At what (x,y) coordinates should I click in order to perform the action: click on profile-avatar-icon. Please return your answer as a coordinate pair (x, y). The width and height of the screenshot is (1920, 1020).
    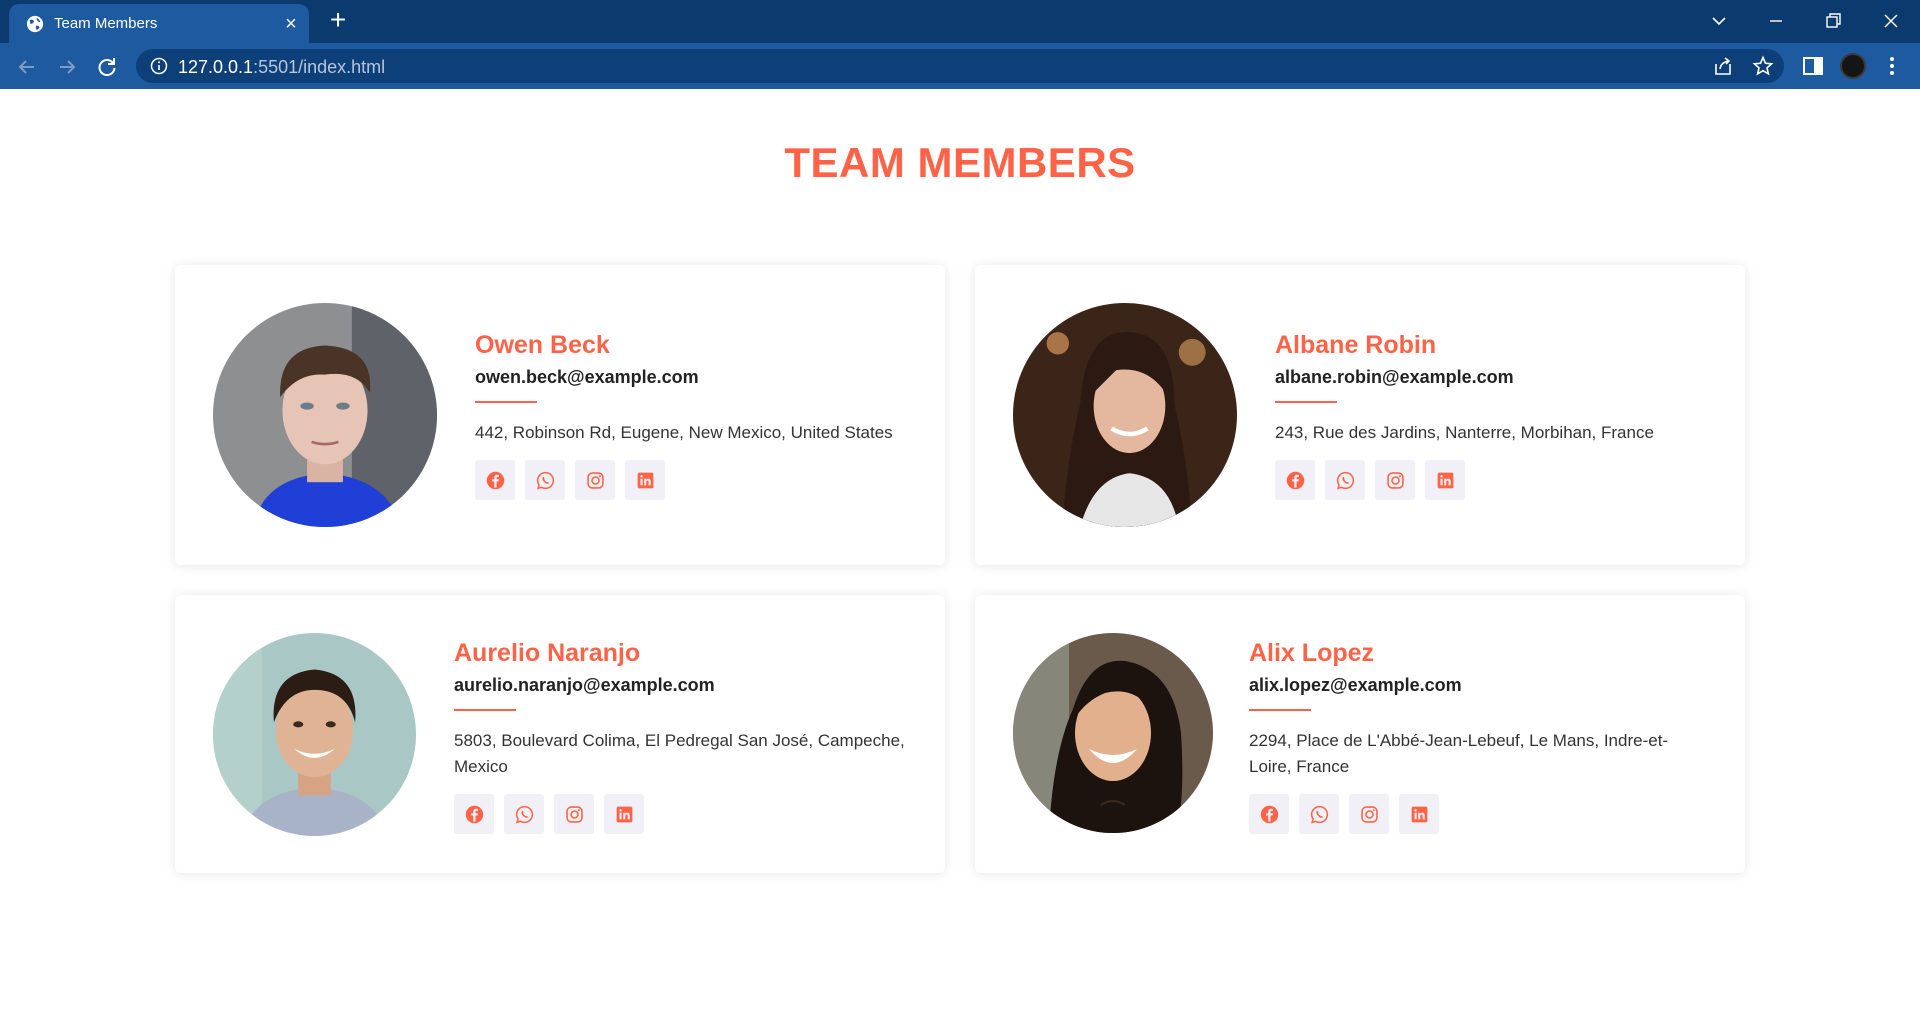
    Looking at the image, I should click on (1853, 66).